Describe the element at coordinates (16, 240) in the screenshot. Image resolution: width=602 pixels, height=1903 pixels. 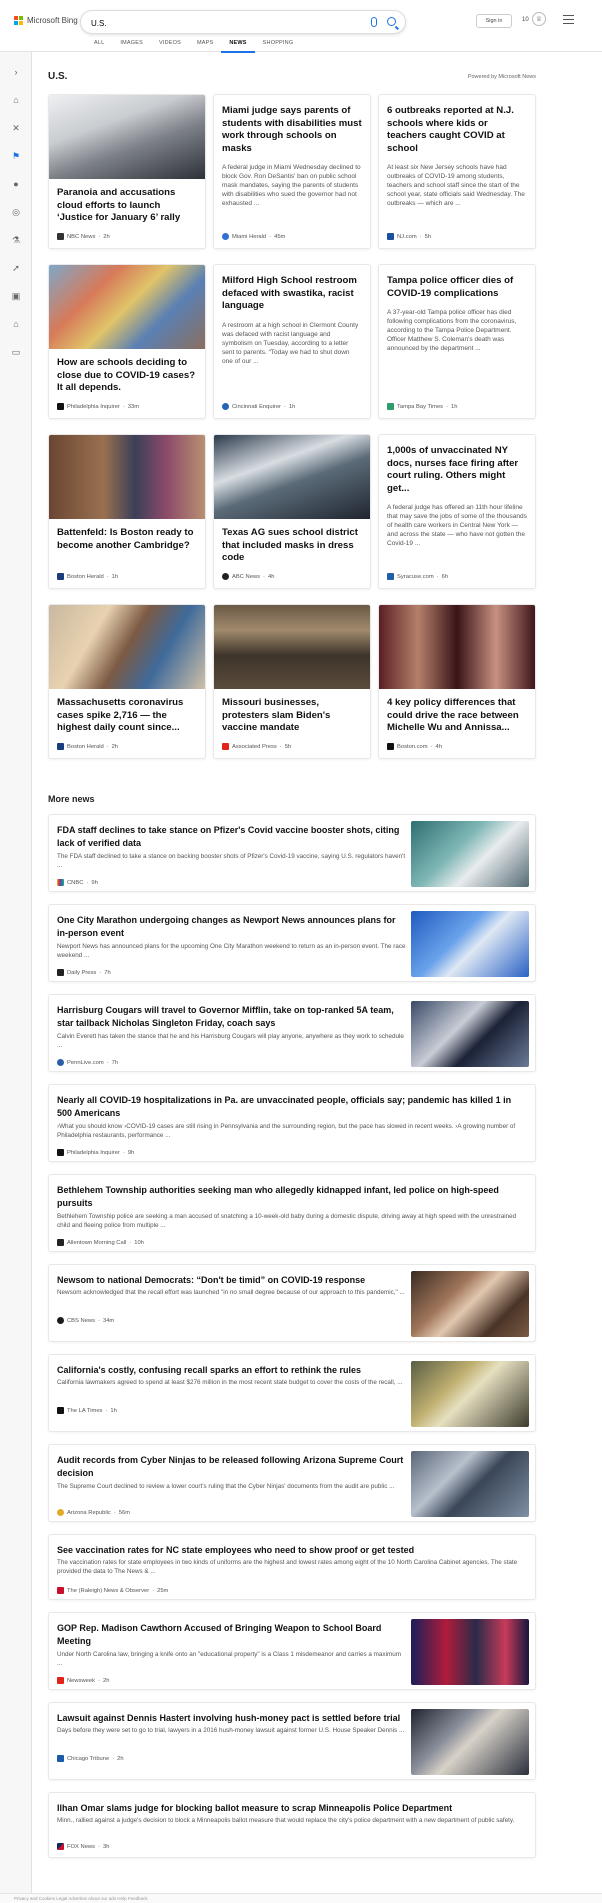
I see `science-icon: ⚗` at that location.